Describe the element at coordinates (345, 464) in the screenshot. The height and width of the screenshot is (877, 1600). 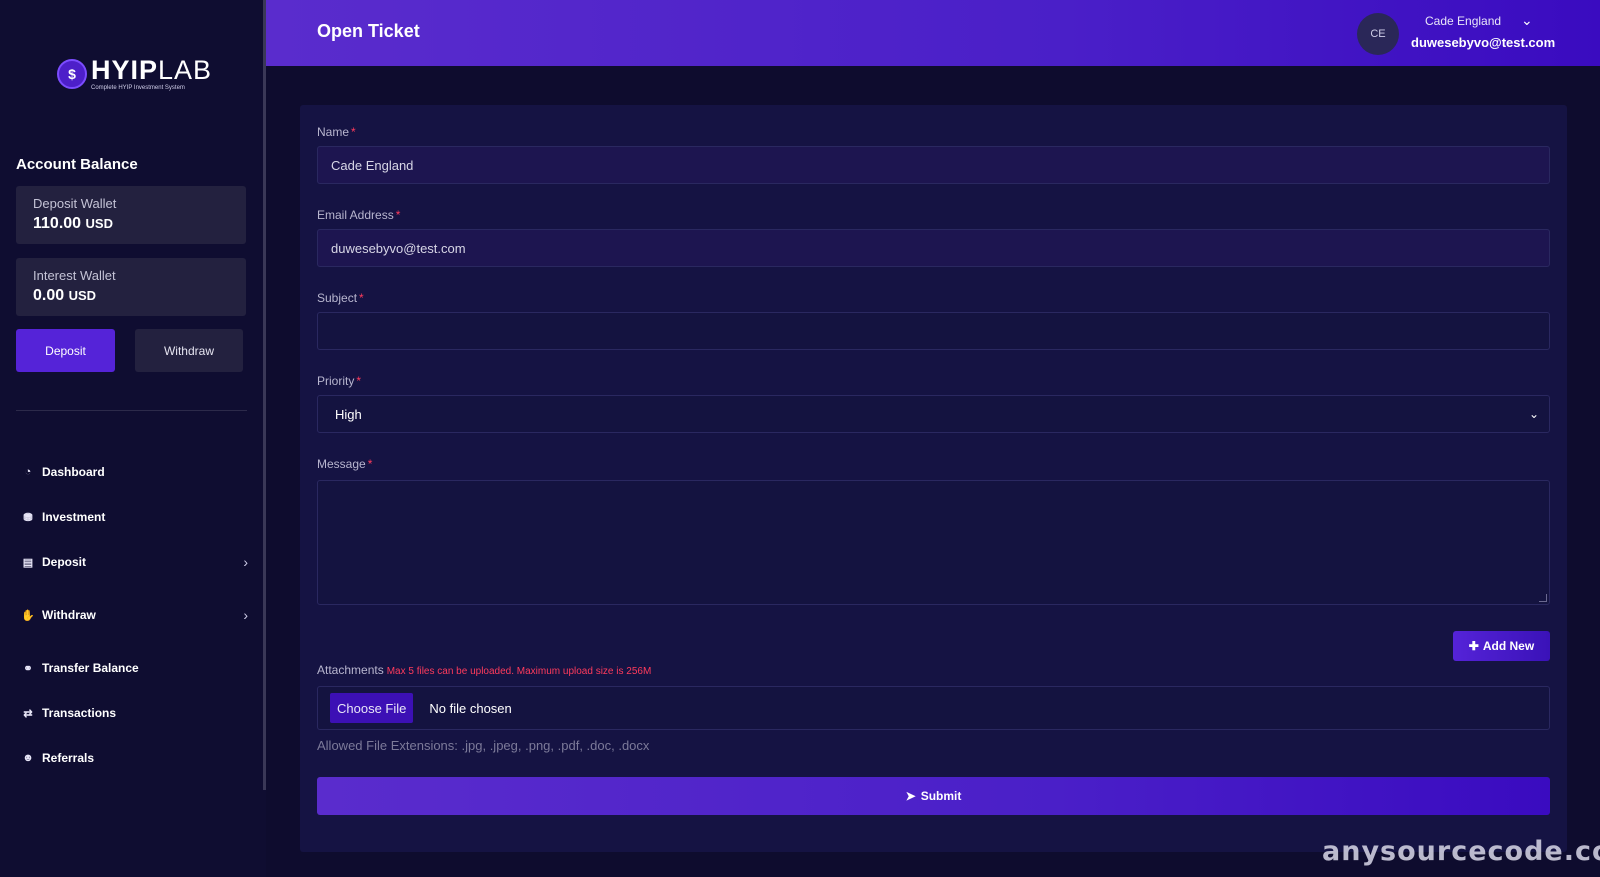
I see `message-label: Message *` at that location.